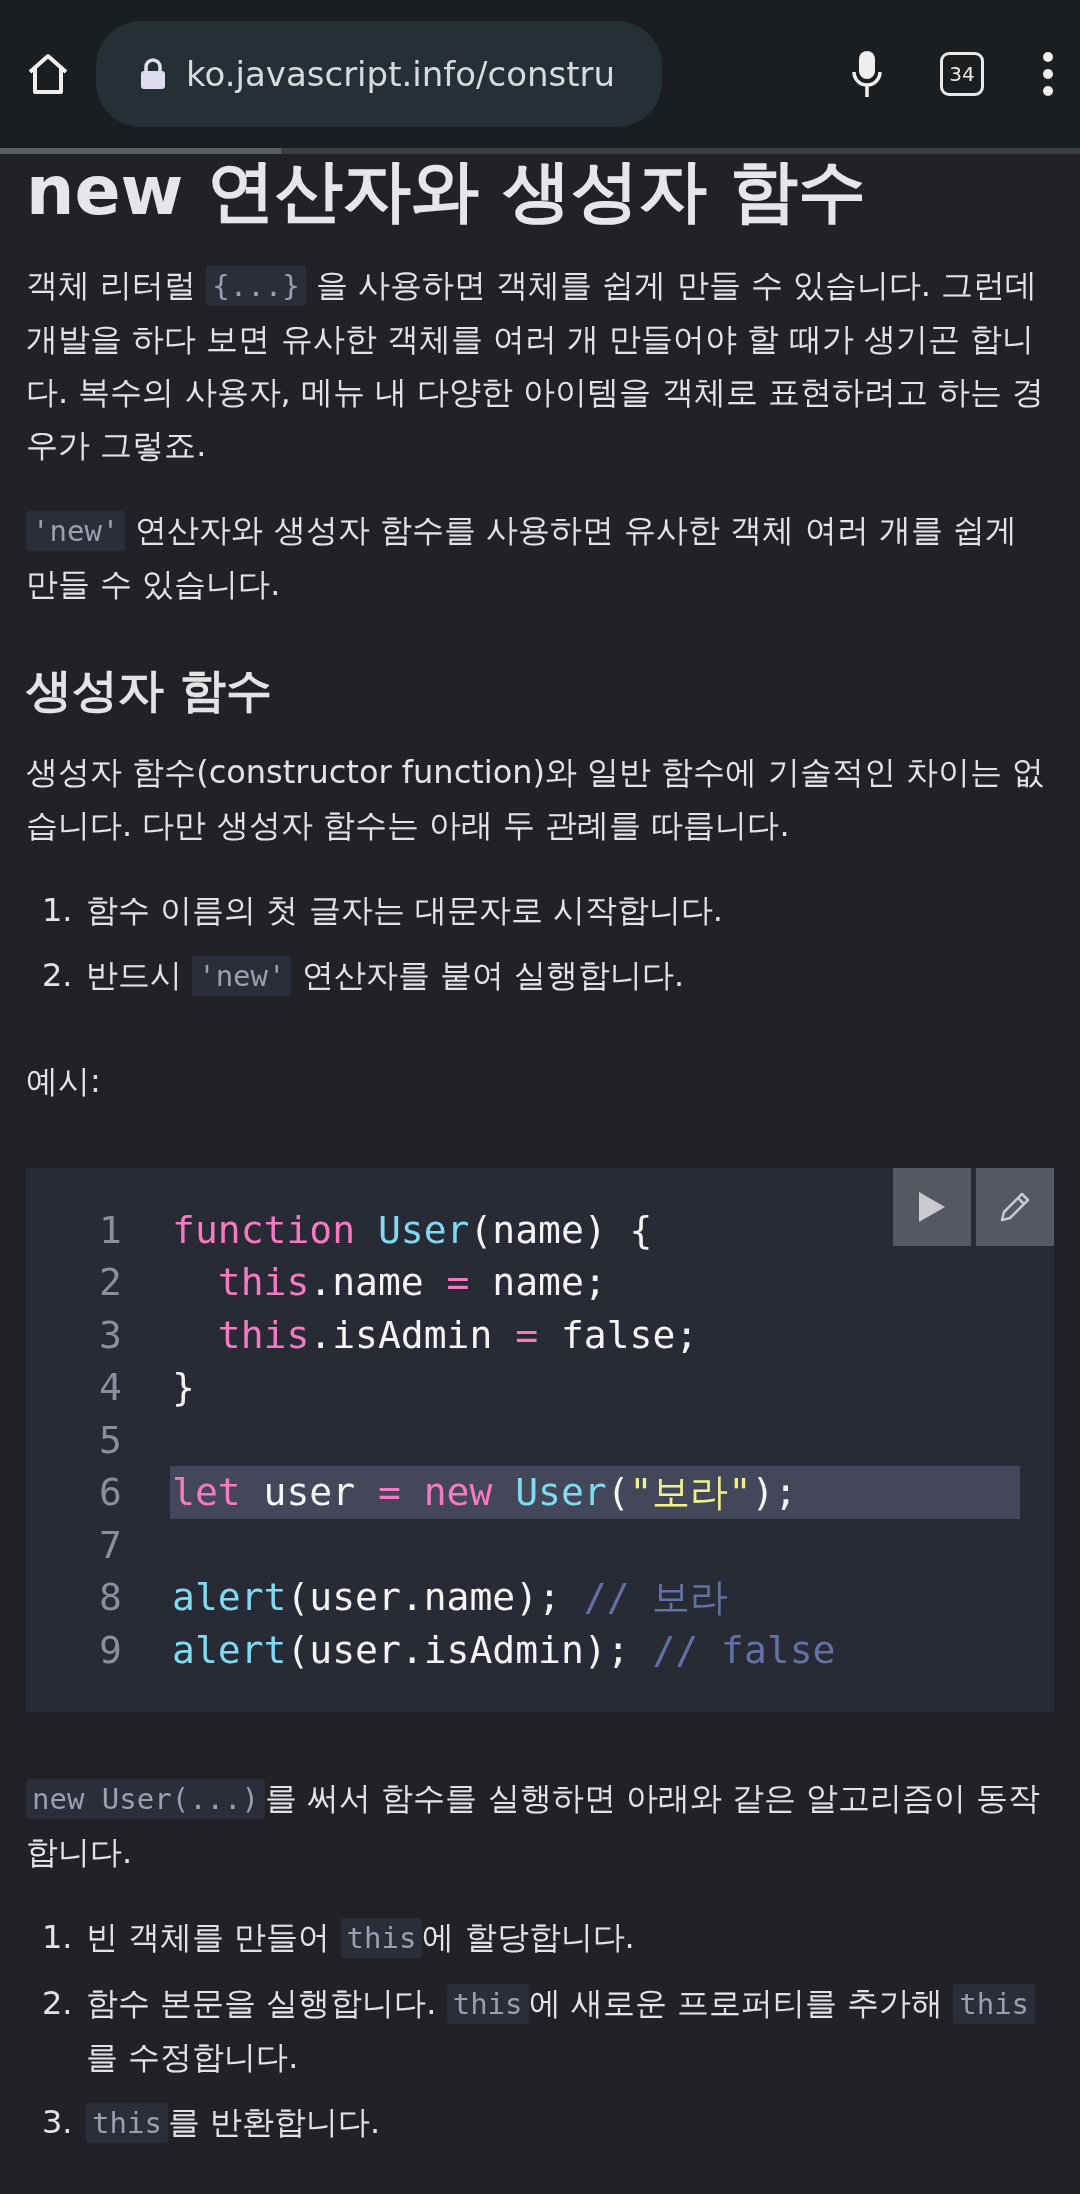  Describe the element at coordinates (534, 1826) in the screenshot. I see `paragraph: new User(...) 를 써서 함수를 실행하면 아래와 같은 알고리즘이 동작합니다.` at that location.